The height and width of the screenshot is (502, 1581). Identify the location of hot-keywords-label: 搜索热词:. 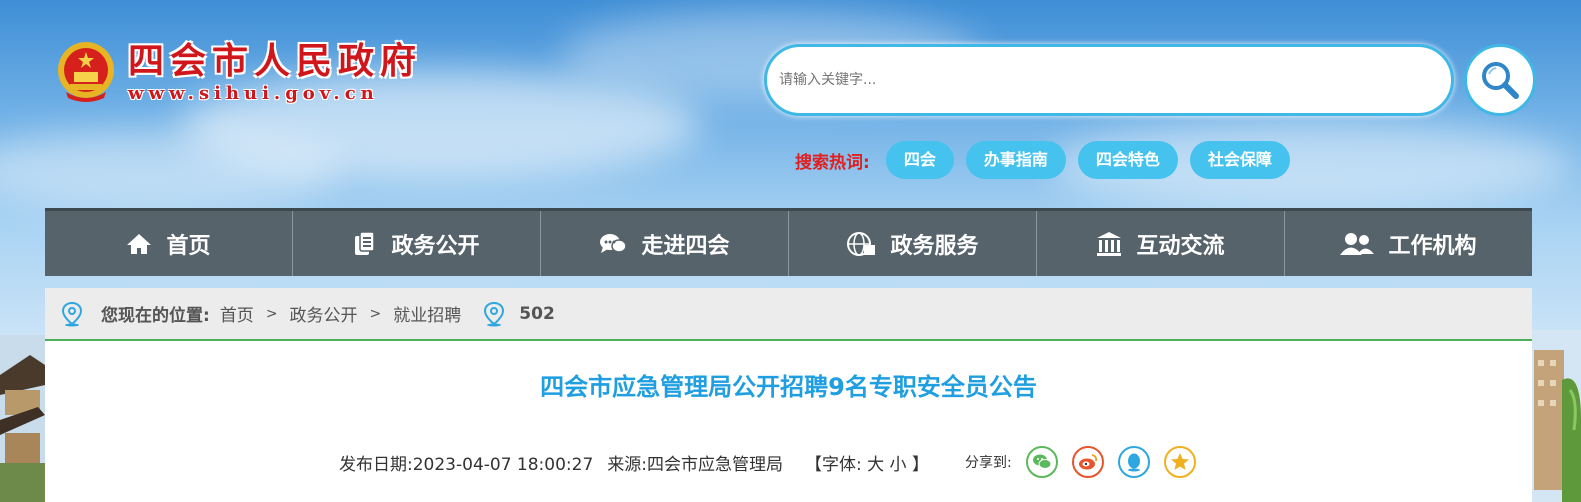
(832, 162).